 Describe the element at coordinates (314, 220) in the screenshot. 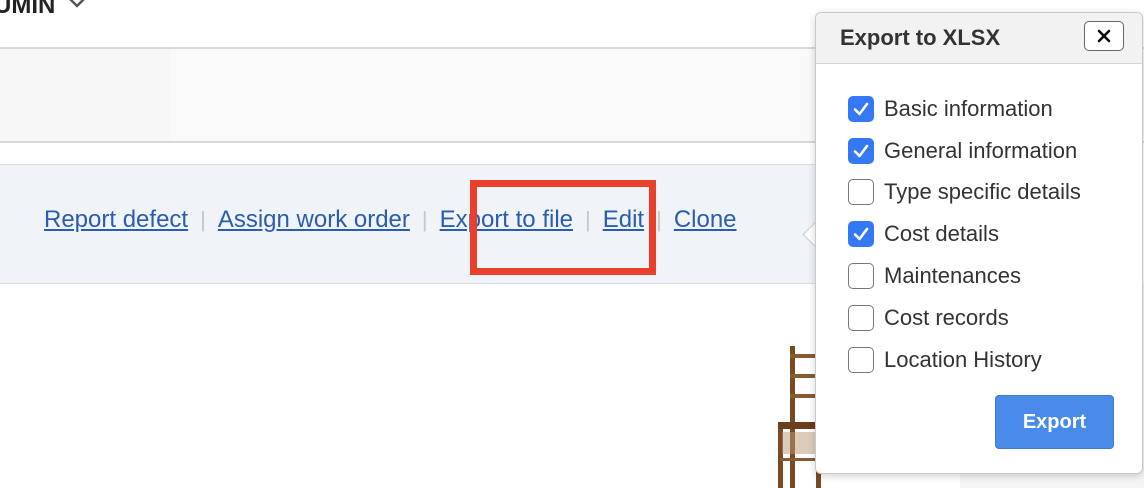

I see `assign-work-order-link: Assign work order` at that location.